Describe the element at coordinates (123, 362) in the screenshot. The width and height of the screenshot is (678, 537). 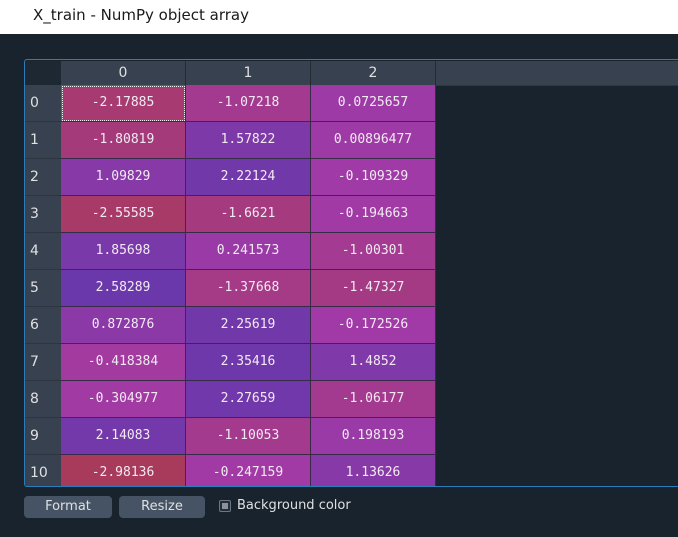
I see `table-cell: -0.418384` at that location.